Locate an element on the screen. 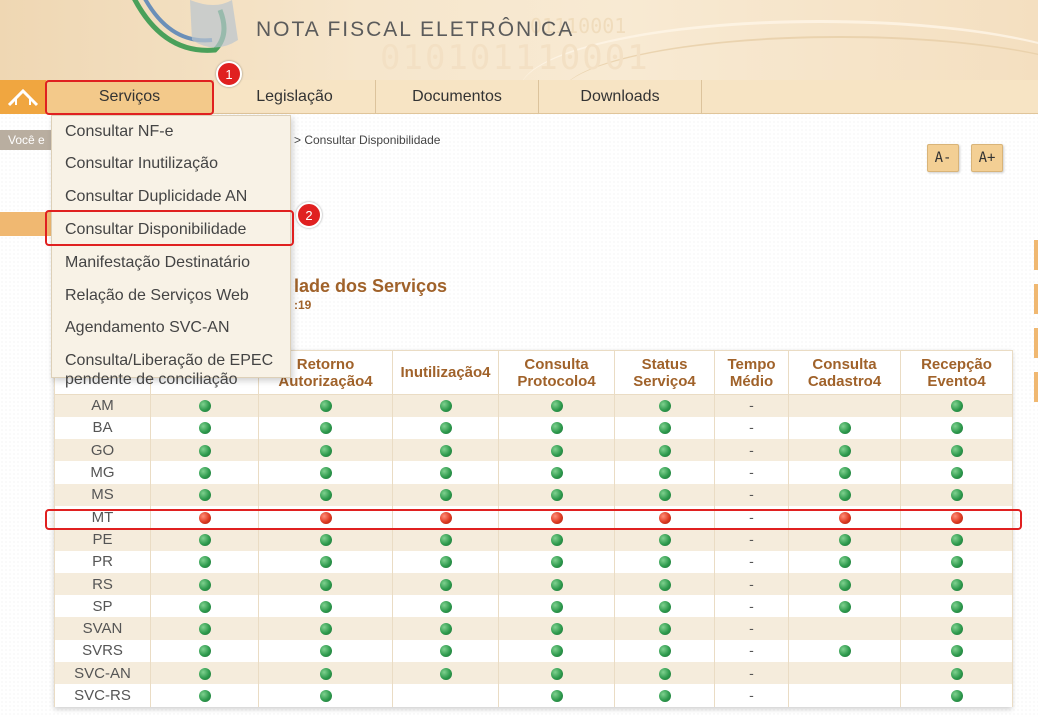 This screenshot has height=717, width=1038. state-cell: RS is located at coordinates (102, 584).